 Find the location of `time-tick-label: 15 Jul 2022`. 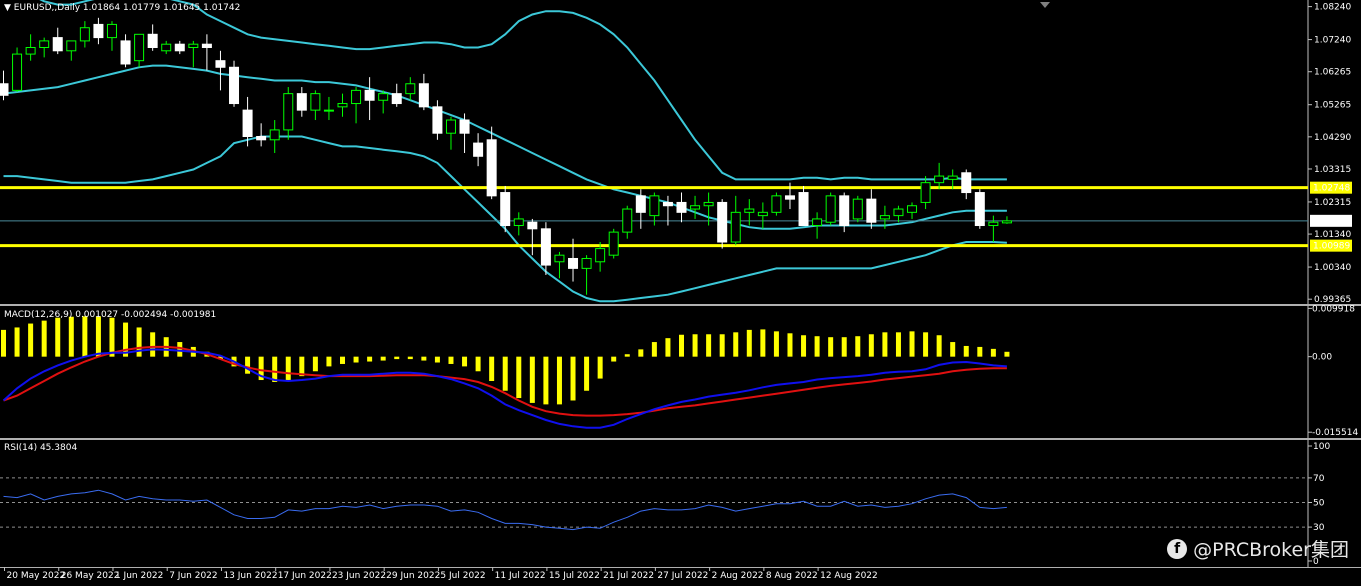

time-tick-label: 15 Jul 2022 is located at coordinates (574, 576).